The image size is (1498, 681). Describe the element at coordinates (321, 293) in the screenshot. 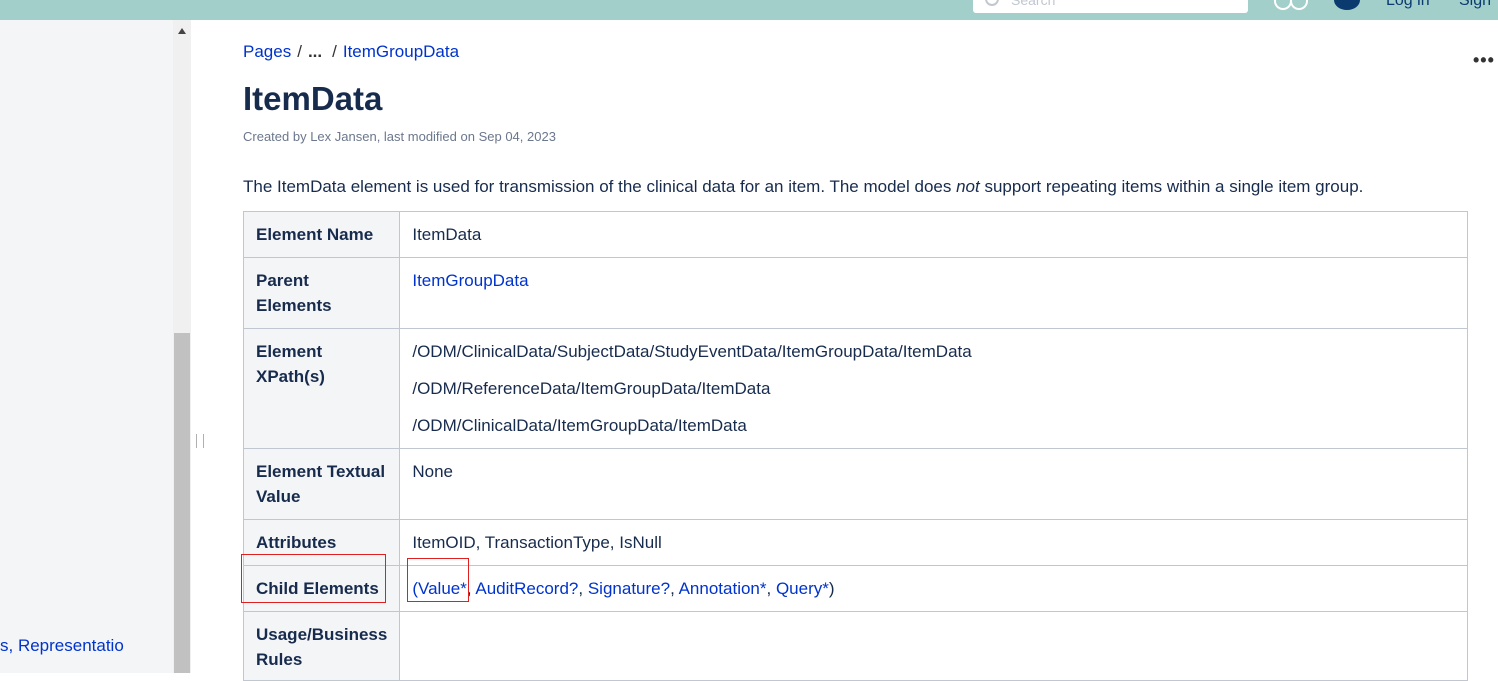

I see `row-header-parent-elements: Parent Elements` at that location.